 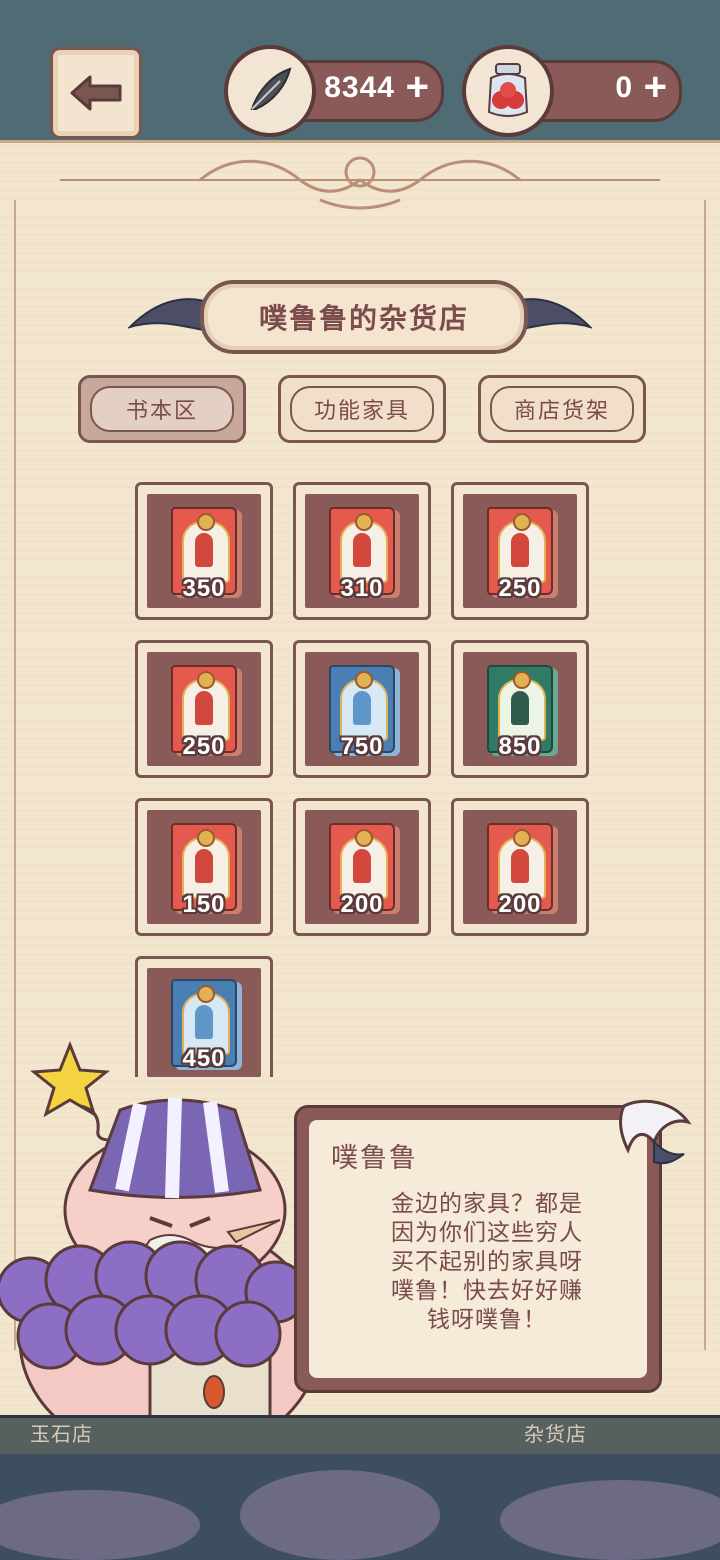 I want to click on arrow-left-icon, so click(x=96, y=93).